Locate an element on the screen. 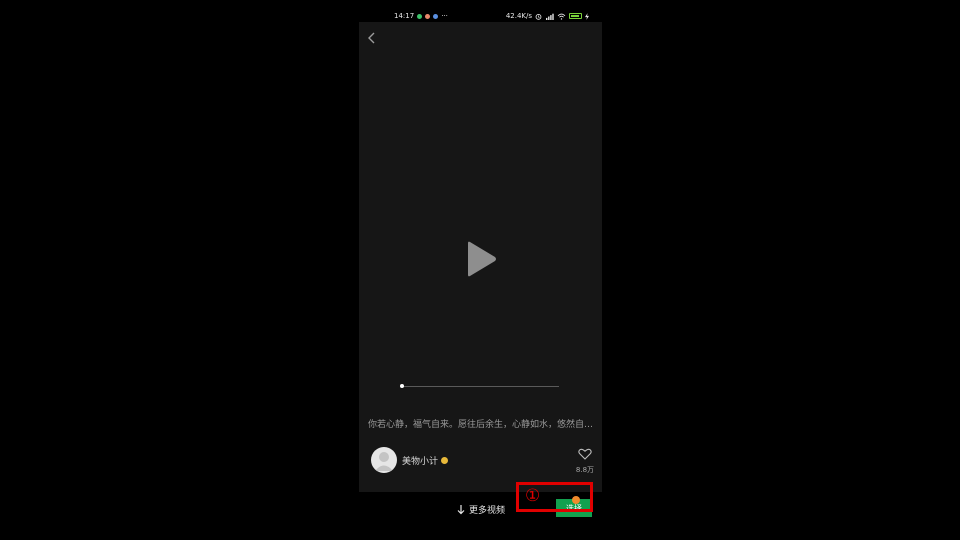  avatar is located at coordinates (384, 460).